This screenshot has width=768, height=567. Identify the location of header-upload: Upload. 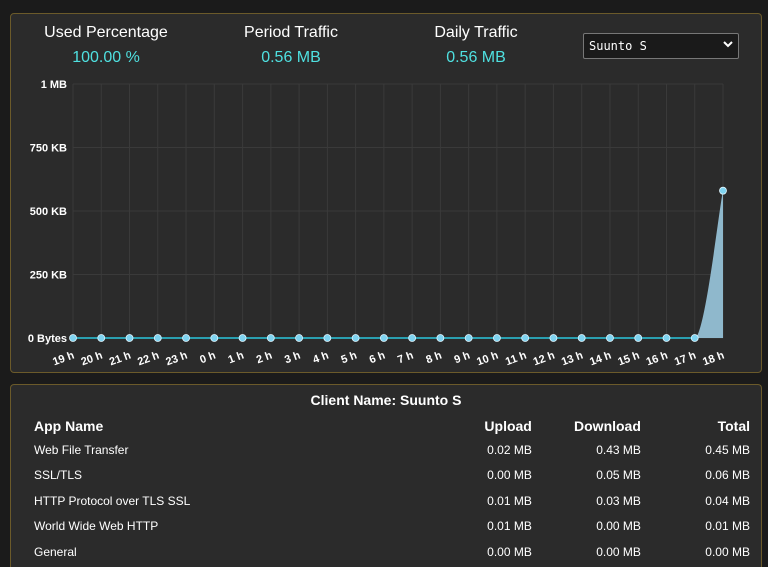
(508, 426).